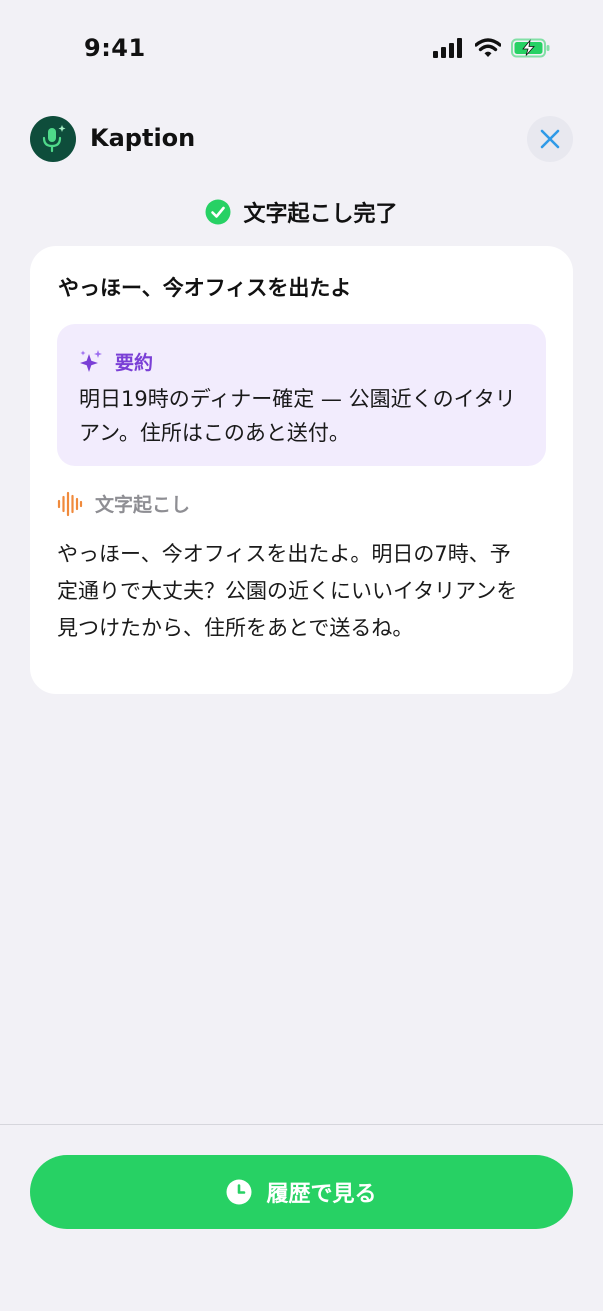 This screenshot has height=1311, width=603. I want to click on summary-label: 要約, so click(134, 363).